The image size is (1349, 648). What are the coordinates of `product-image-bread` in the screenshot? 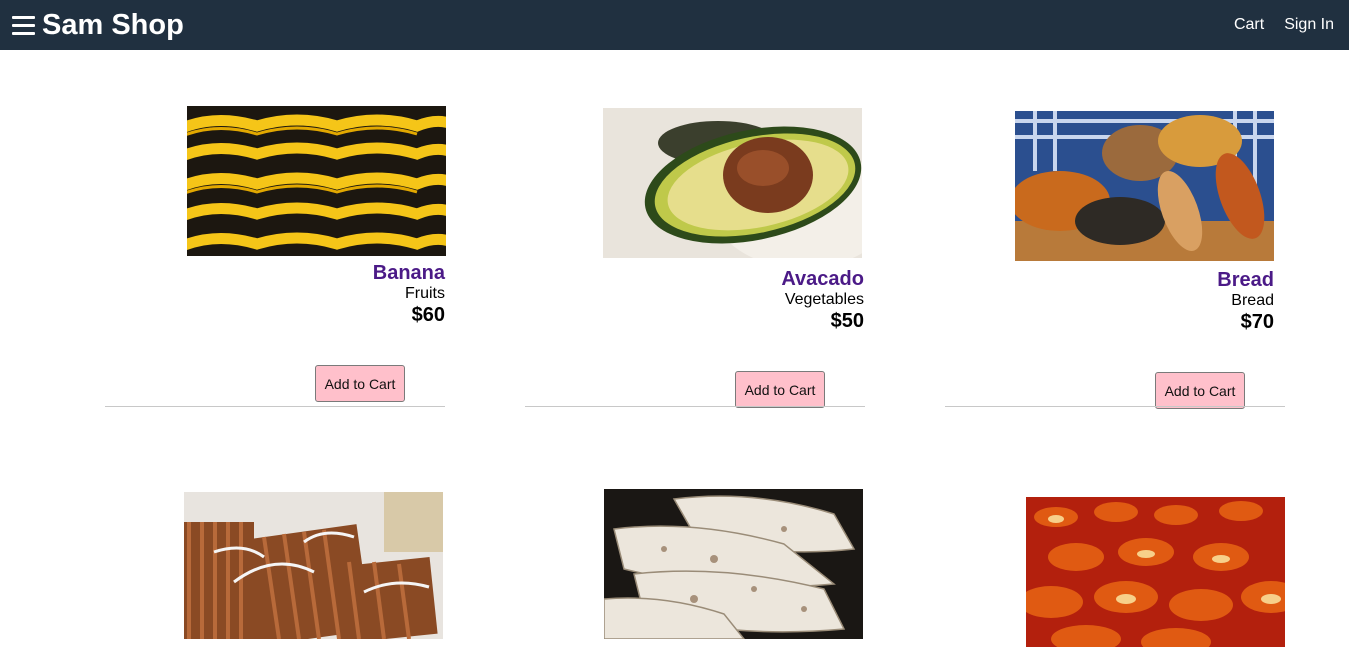 It's located at (1144, 186).